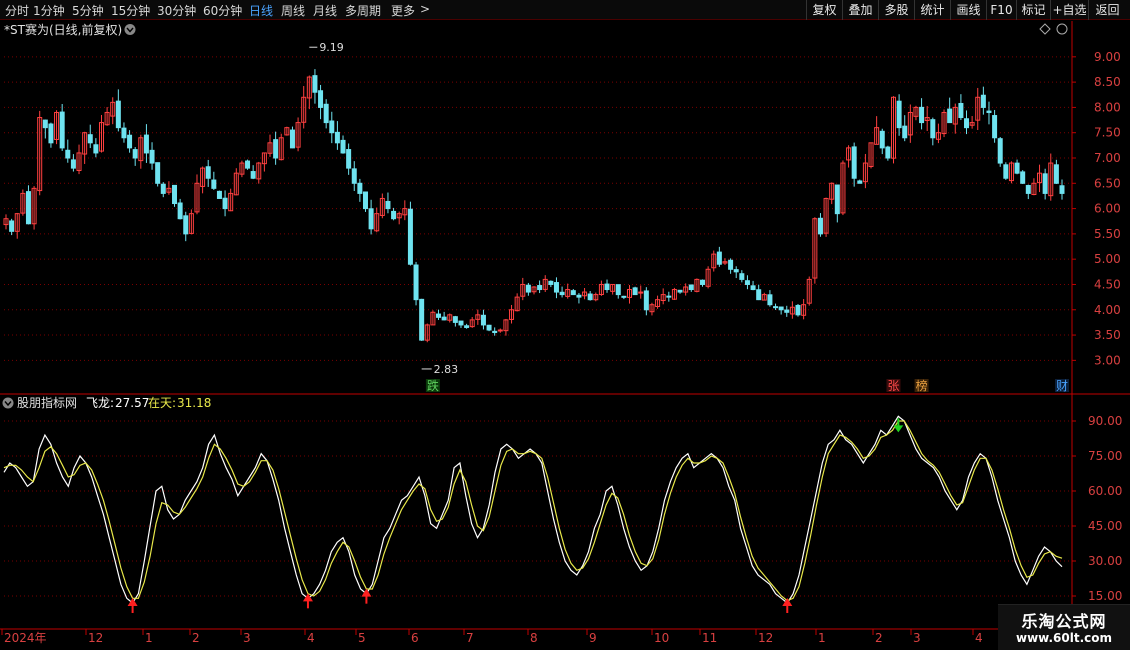  Describe the element at coordinates (1033, 10) in the screenshot. I see `toolbar-button: 标记` at that location.